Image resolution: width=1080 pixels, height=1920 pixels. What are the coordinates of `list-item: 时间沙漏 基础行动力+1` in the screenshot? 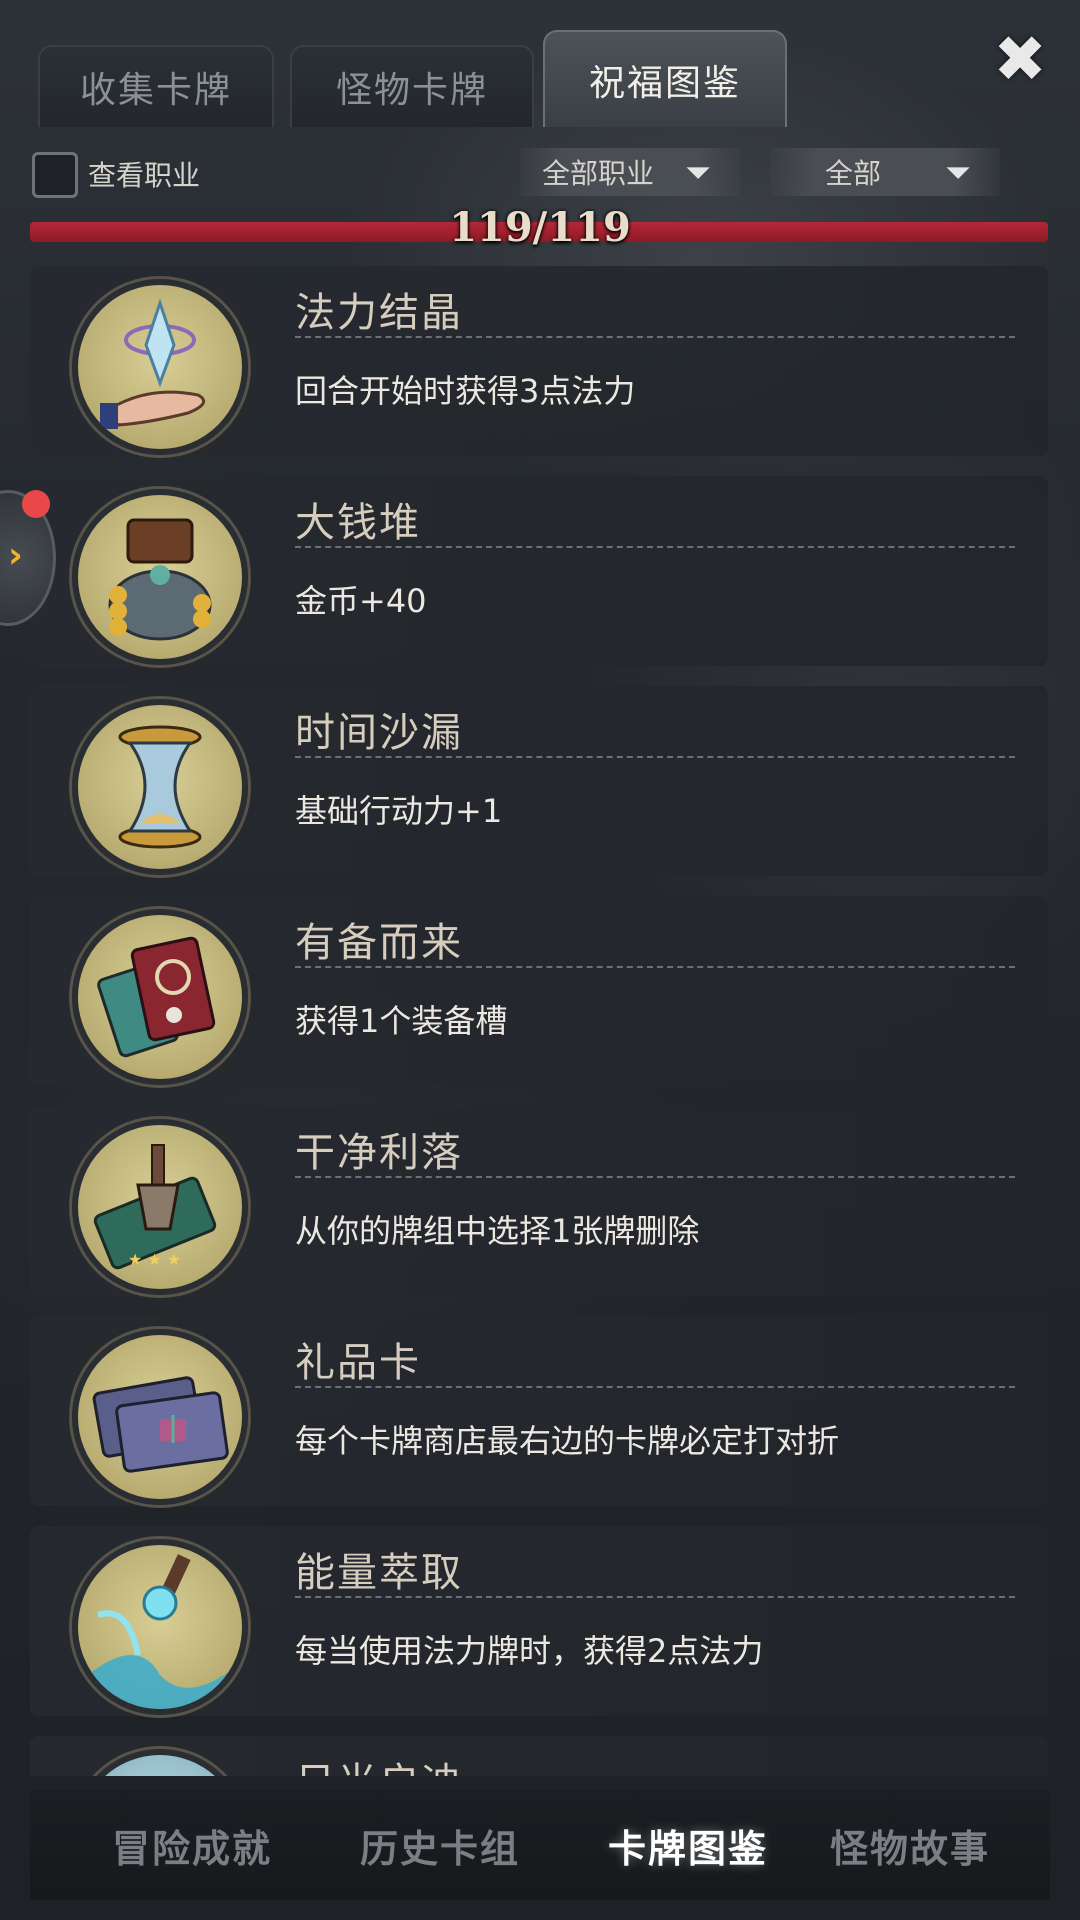 It's located at (539, 781).